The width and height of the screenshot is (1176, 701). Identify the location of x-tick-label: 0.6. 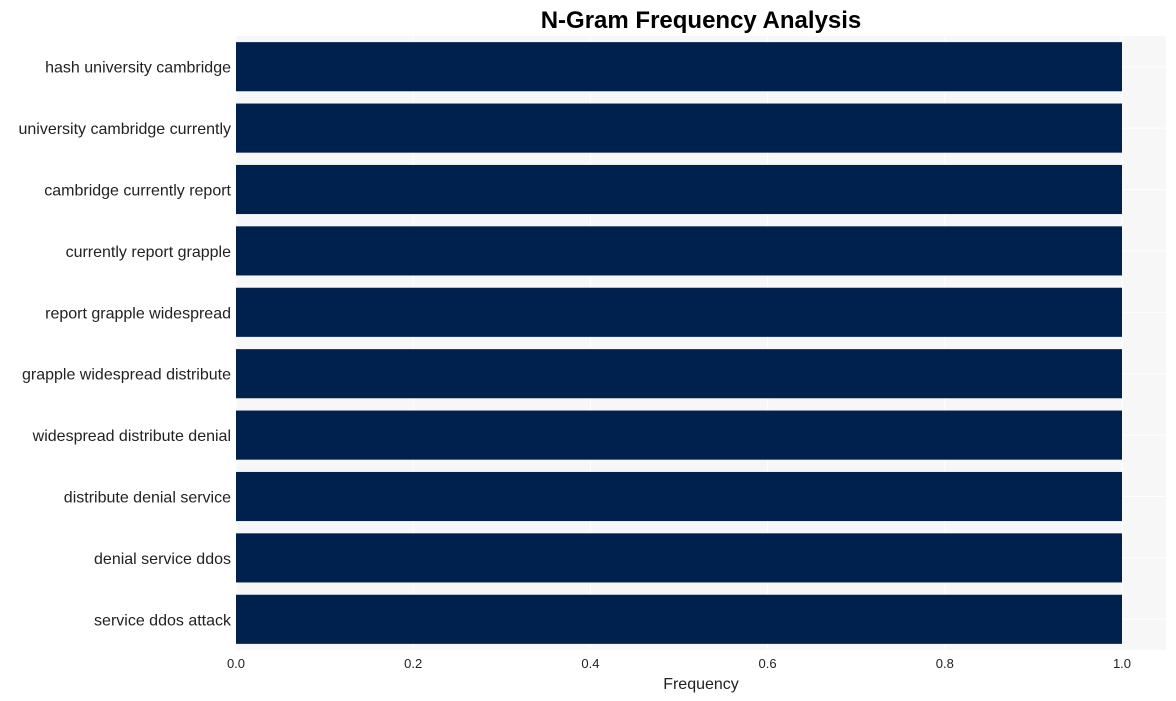
(768, 663).